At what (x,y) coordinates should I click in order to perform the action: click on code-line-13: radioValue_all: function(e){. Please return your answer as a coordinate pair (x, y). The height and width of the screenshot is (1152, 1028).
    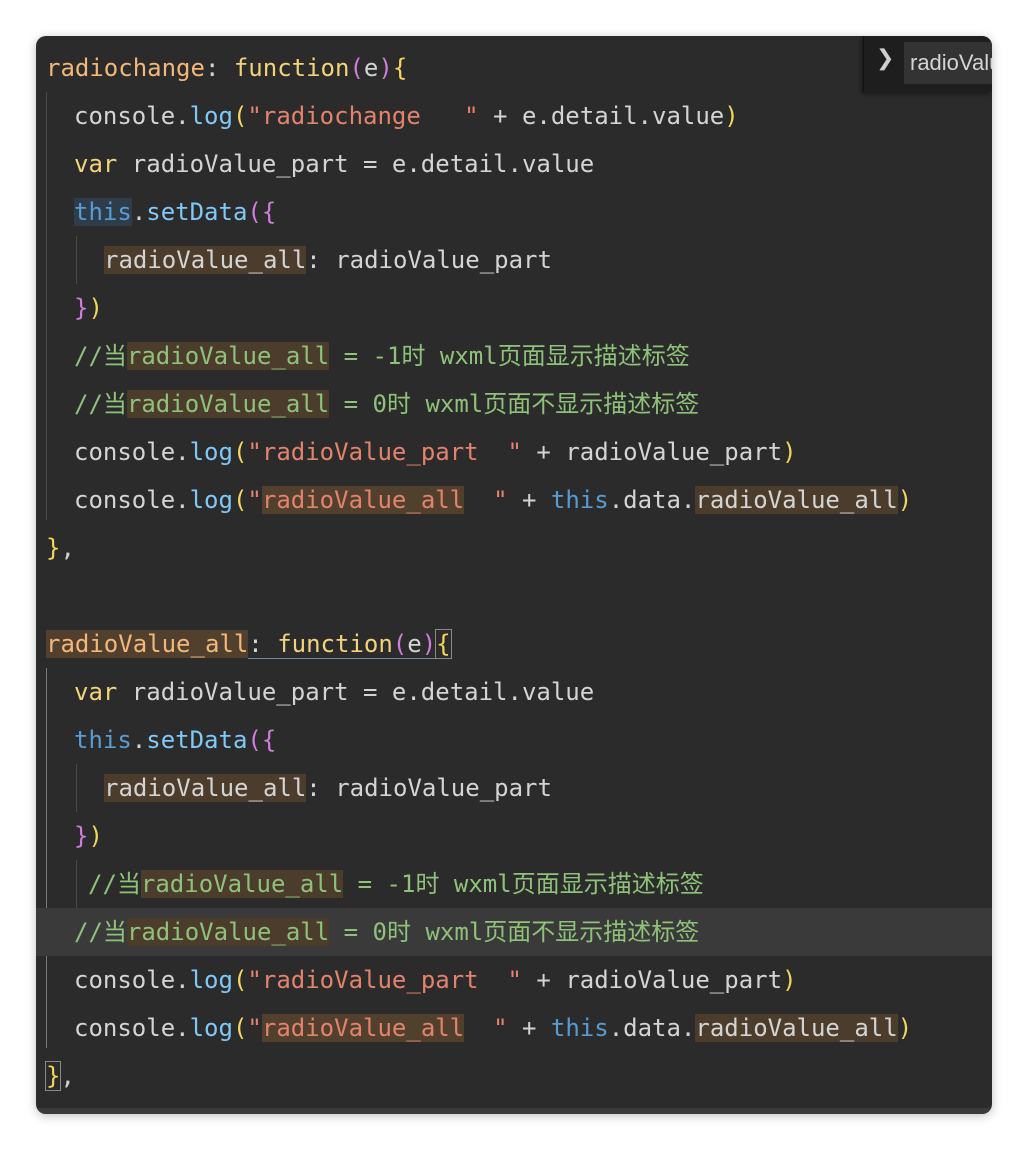
    Looking at the image, I should click on (514, 644).